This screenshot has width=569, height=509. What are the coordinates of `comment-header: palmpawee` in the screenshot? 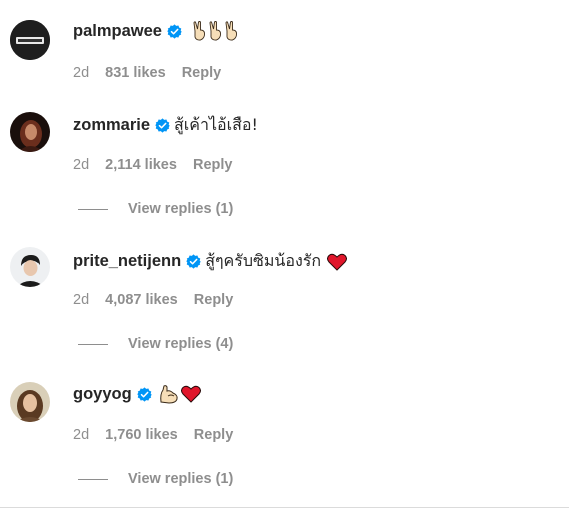 It's located at (156, 31).